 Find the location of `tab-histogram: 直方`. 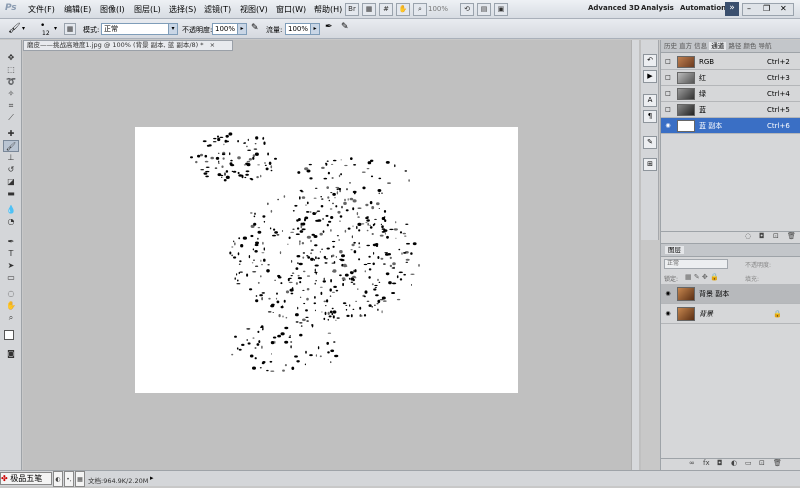

tab-histogram: 直方 is located at coordinates (685, 46).